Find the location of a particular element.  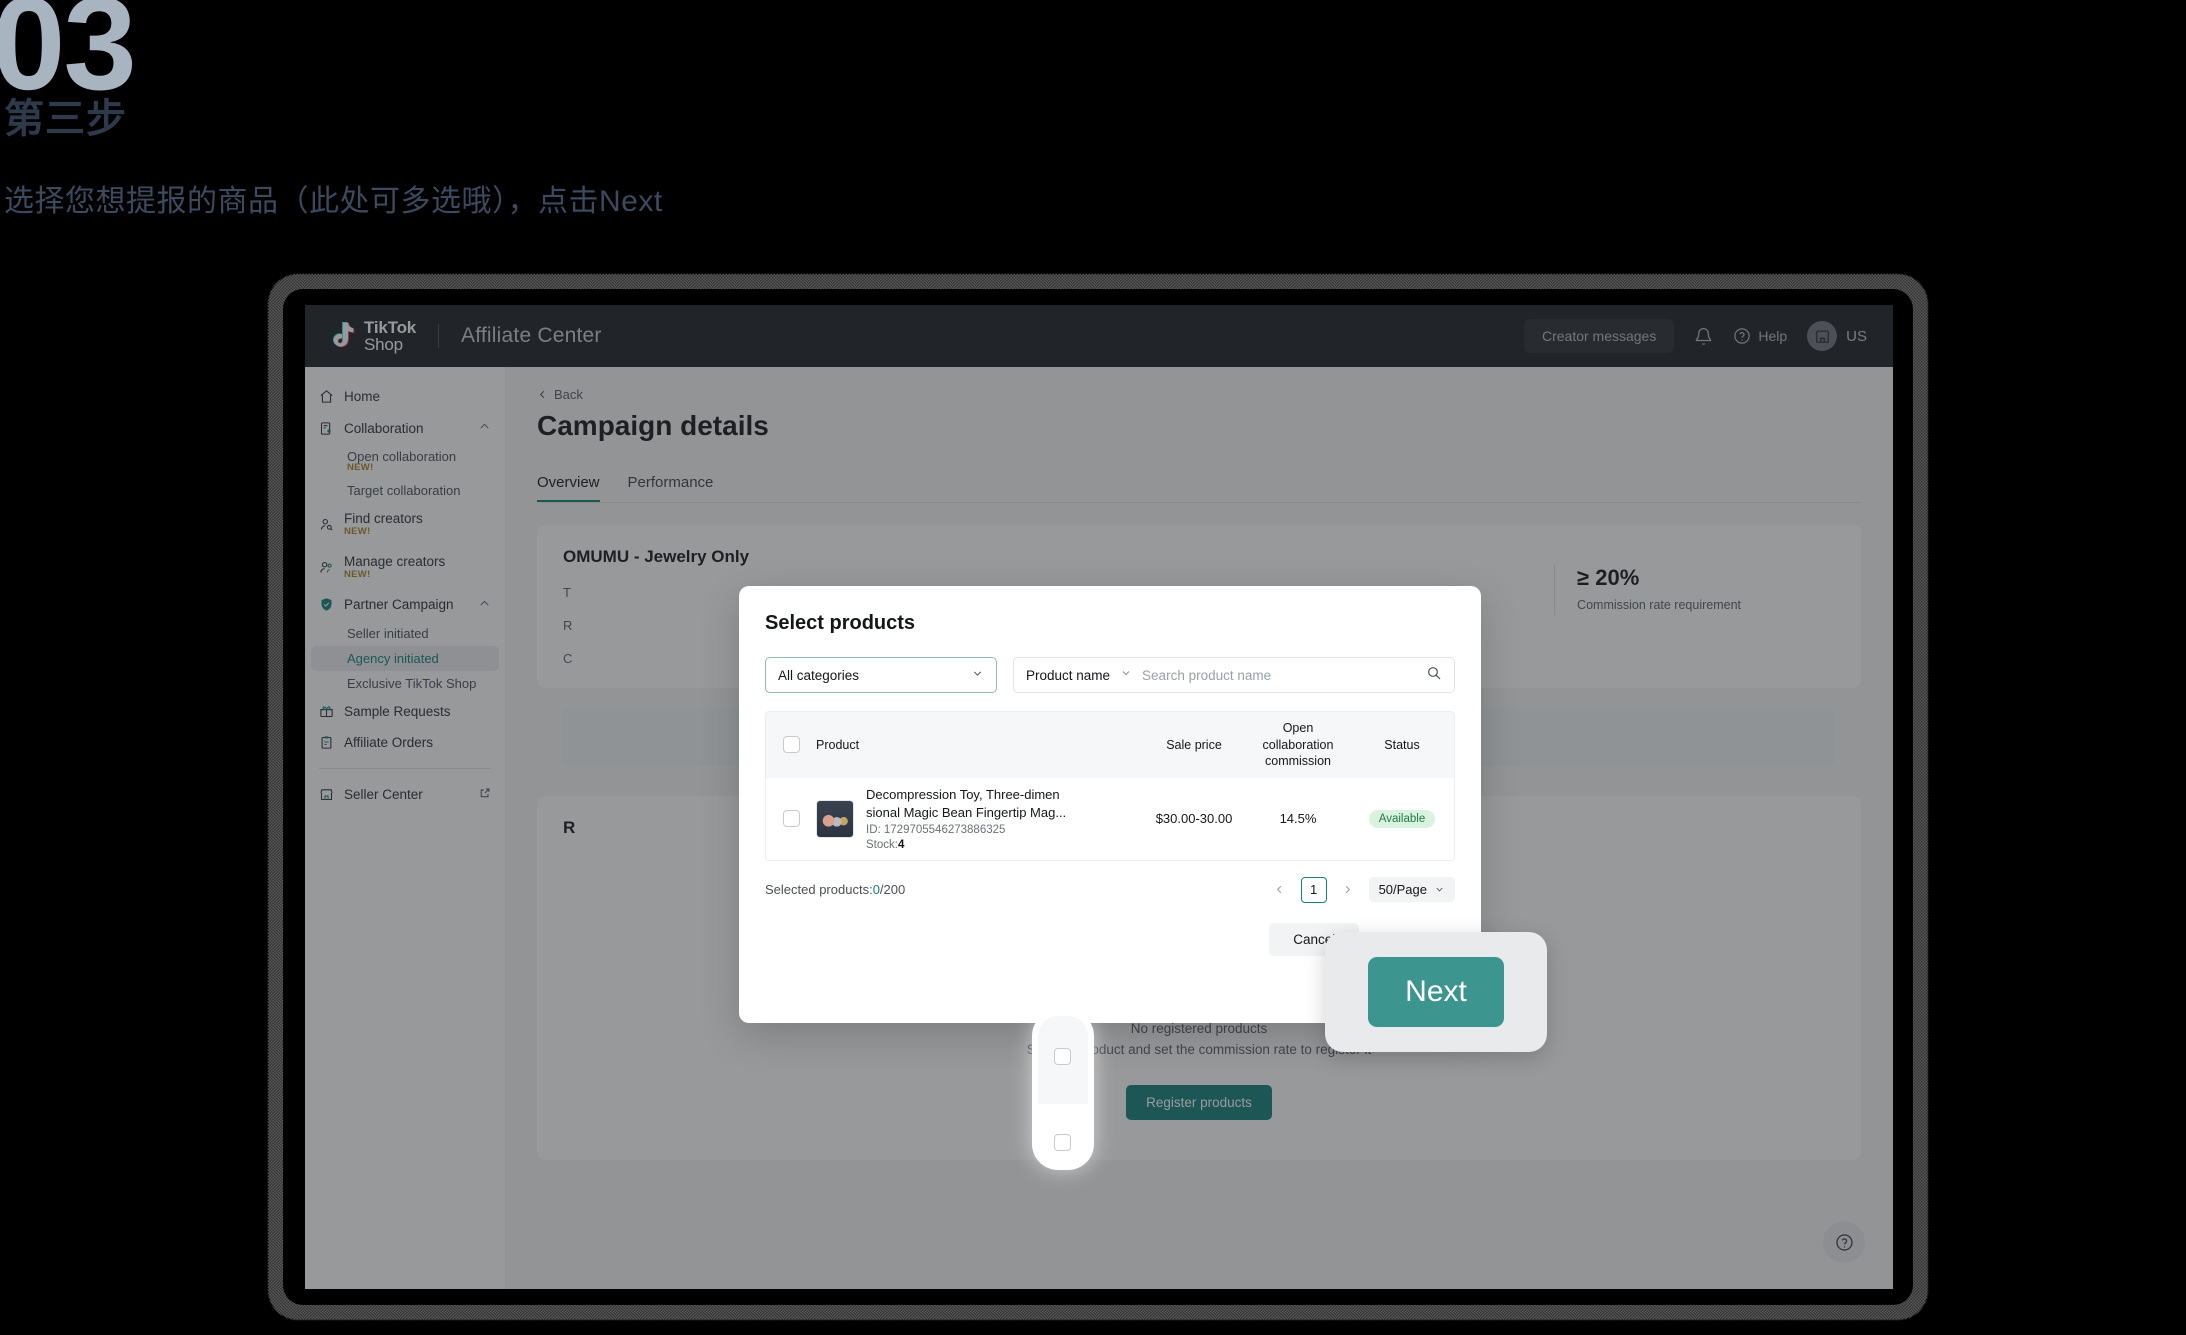

selected-products-count: Selected products:0/200 is located at coordinates (835, 889).